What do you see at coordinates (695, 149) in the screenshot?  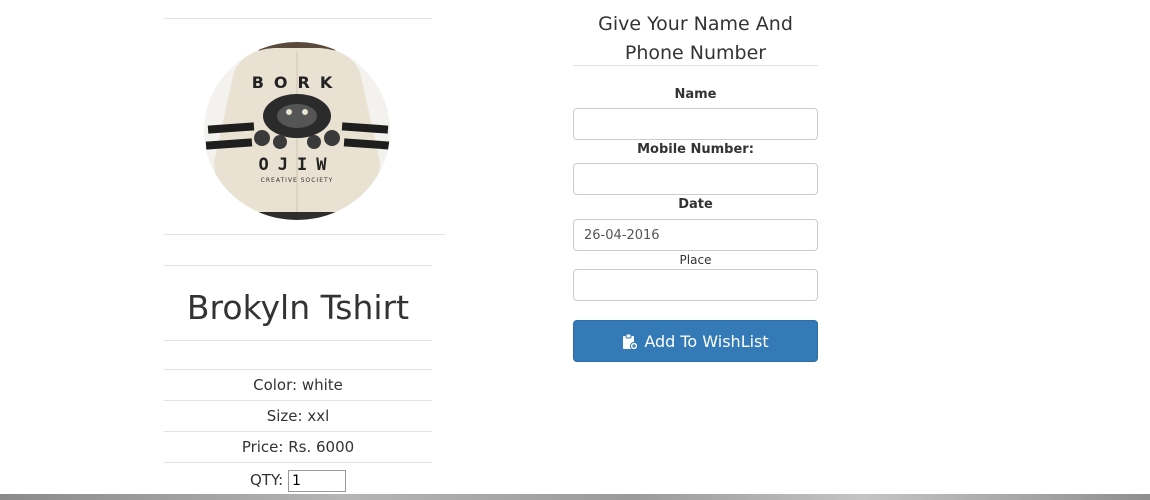 I see `mobile-label: Mobile Number:` at bounding box center [695, 149].